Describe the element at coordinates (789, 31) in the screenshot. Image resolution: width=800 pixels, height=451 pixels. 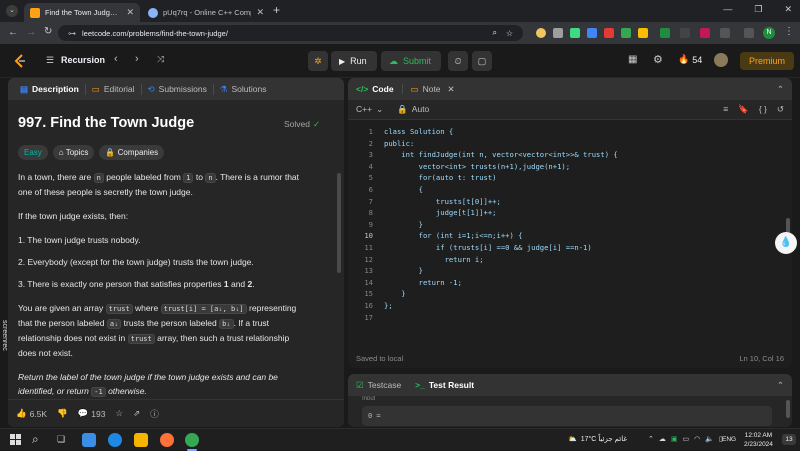
I see `chrome-menu-icon: ⋮` at that location.